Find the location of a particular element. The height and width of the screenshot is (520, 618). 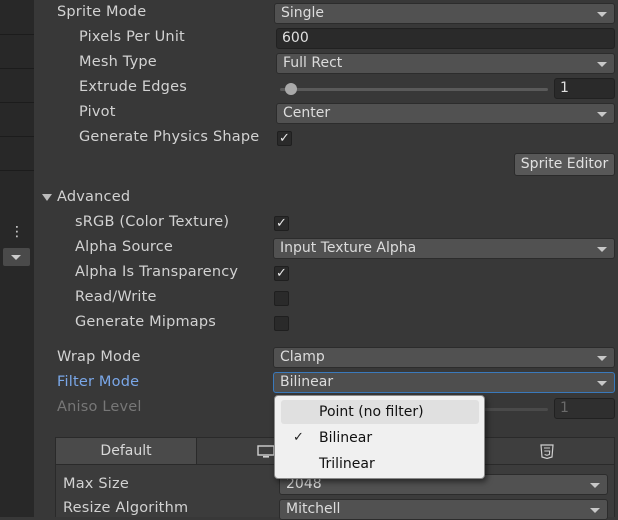

sprite-mode-value: Single is located at coordinates (303, 13).